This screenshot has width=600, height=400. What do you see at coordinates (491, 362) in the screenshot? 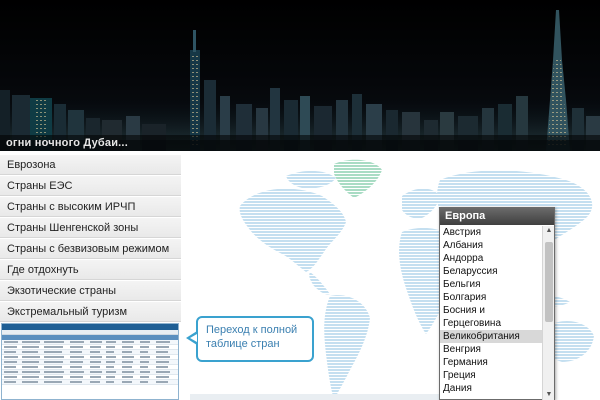
I see `country-option: Германия` at bounding box center [491, 362].